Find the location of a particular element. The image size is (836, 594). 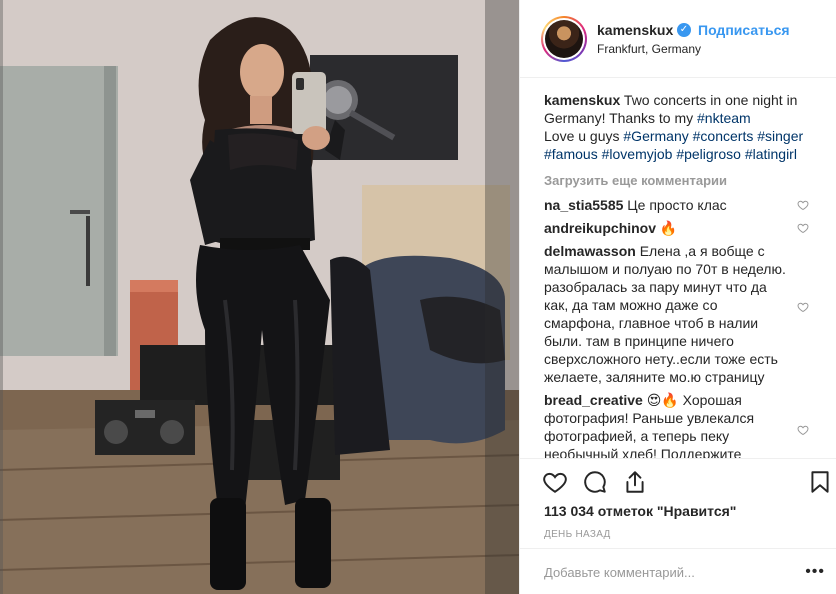

comment-text: 🔥 is located at coordinates (667, 228).